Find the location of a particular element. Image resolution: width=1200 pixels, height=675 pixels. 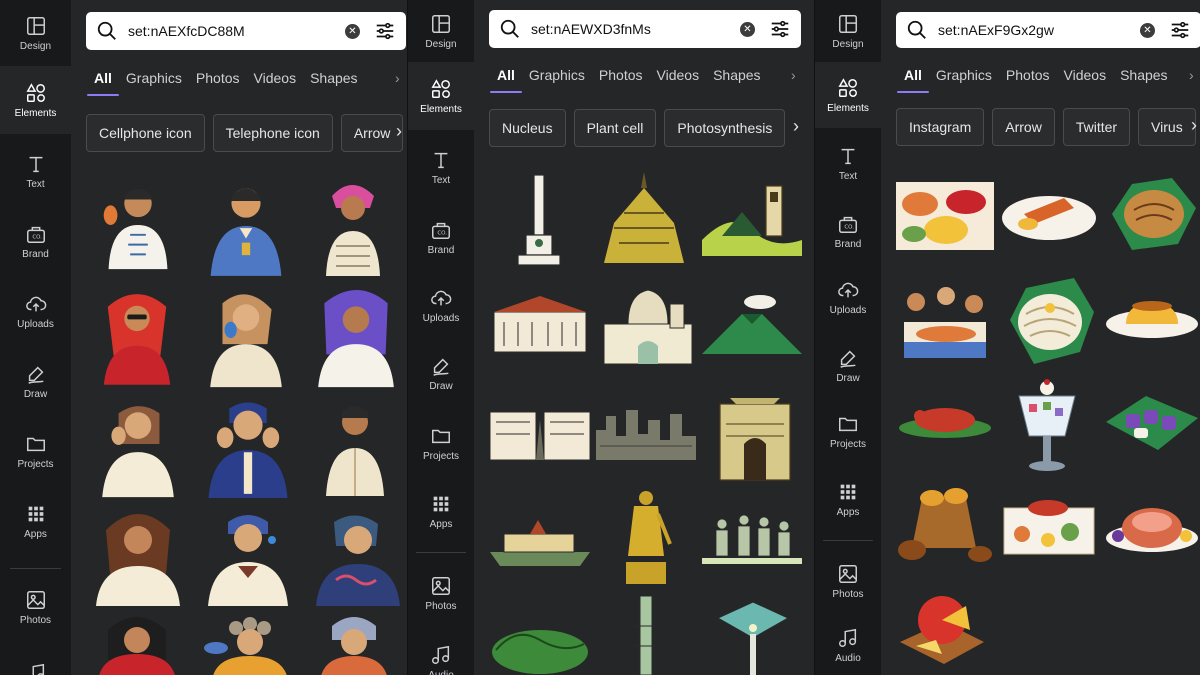

monument-illustration is located at coordinates (644, 218).